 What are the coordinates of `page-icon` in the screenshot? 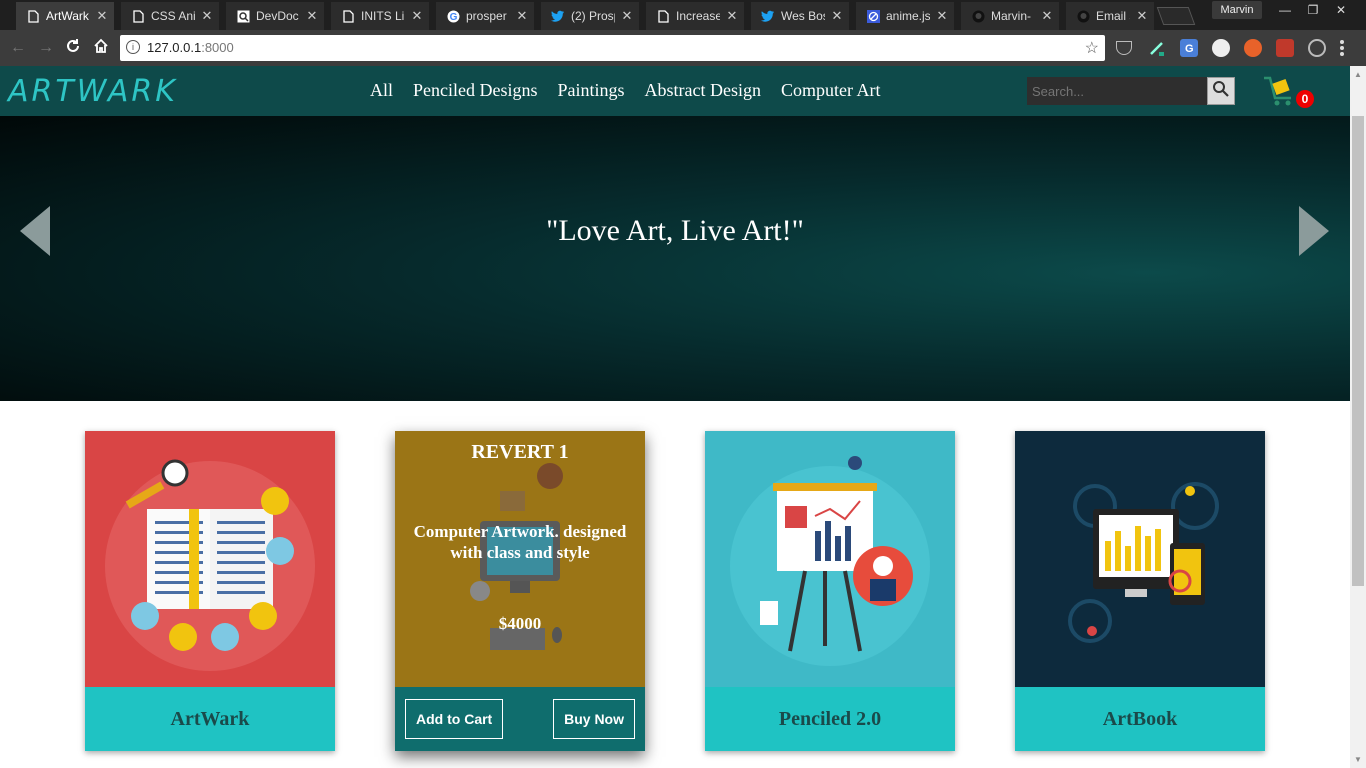 It's located at (348, 16).